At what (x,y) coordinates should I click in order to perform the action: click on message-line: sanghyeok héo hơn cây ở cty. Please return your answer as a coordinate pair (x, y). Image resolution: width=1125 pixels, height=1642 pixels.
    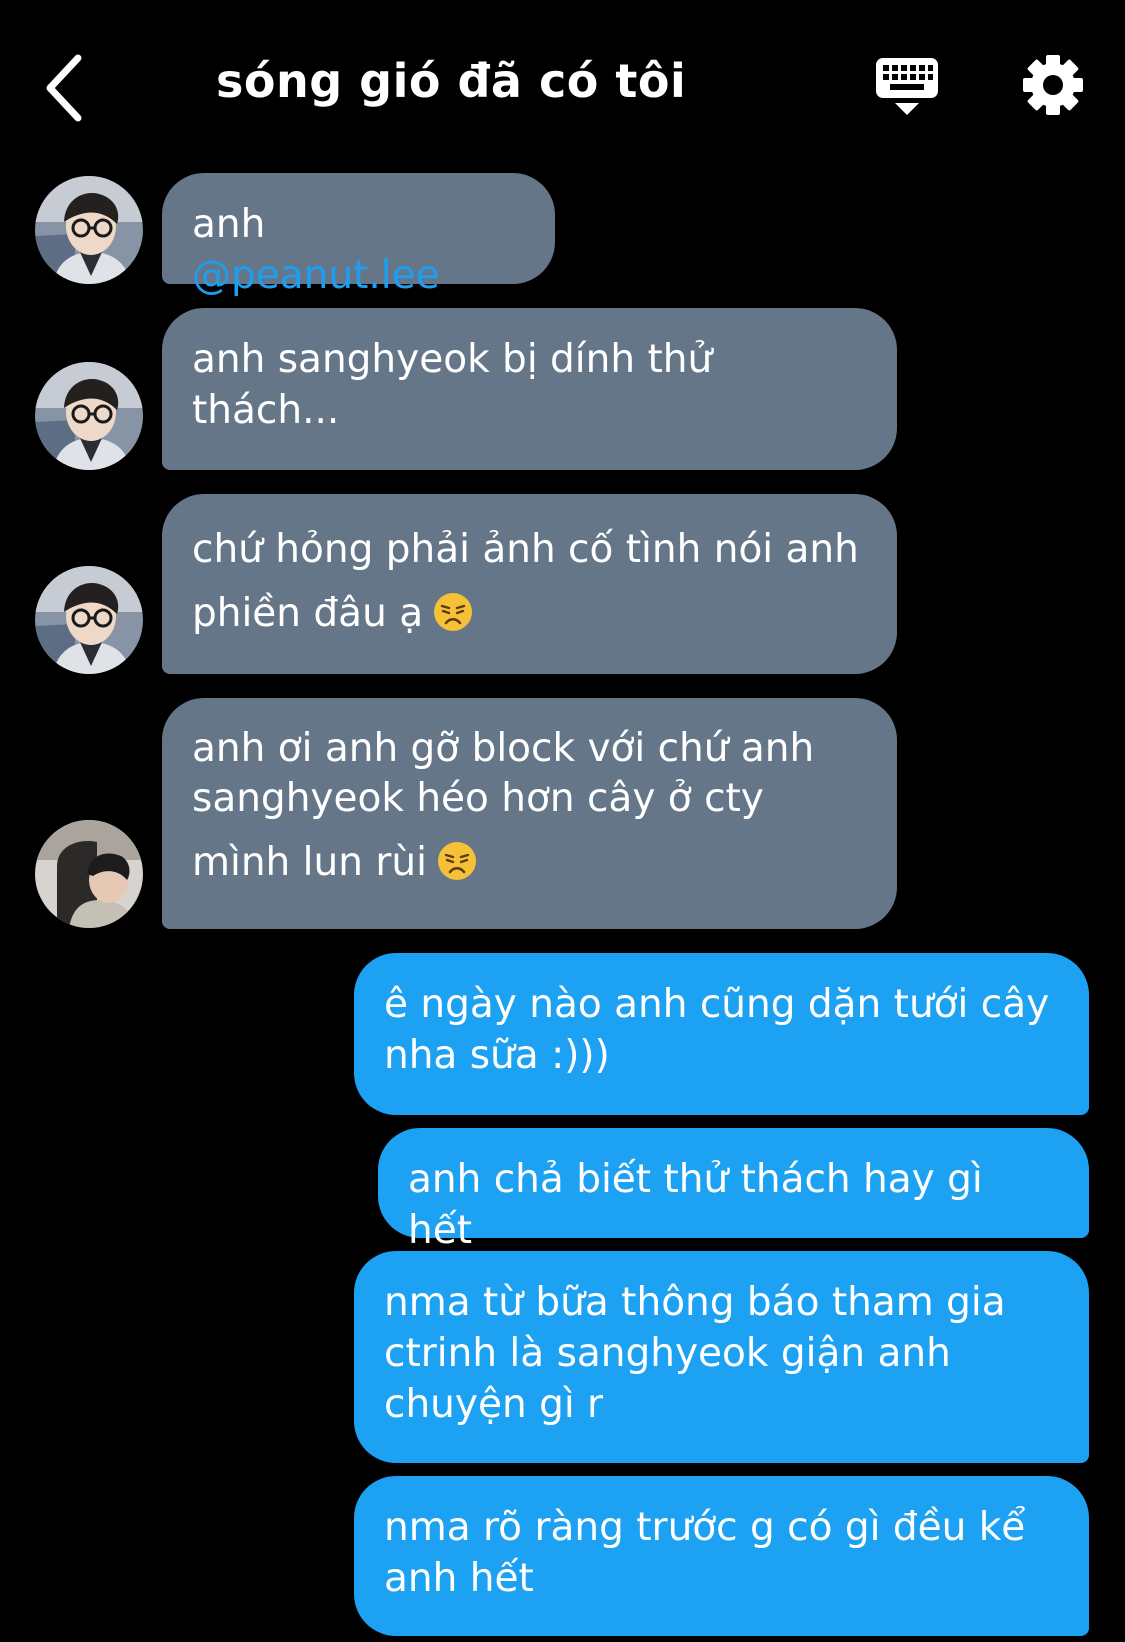
    Looking at the image, I should click on (478, 798).